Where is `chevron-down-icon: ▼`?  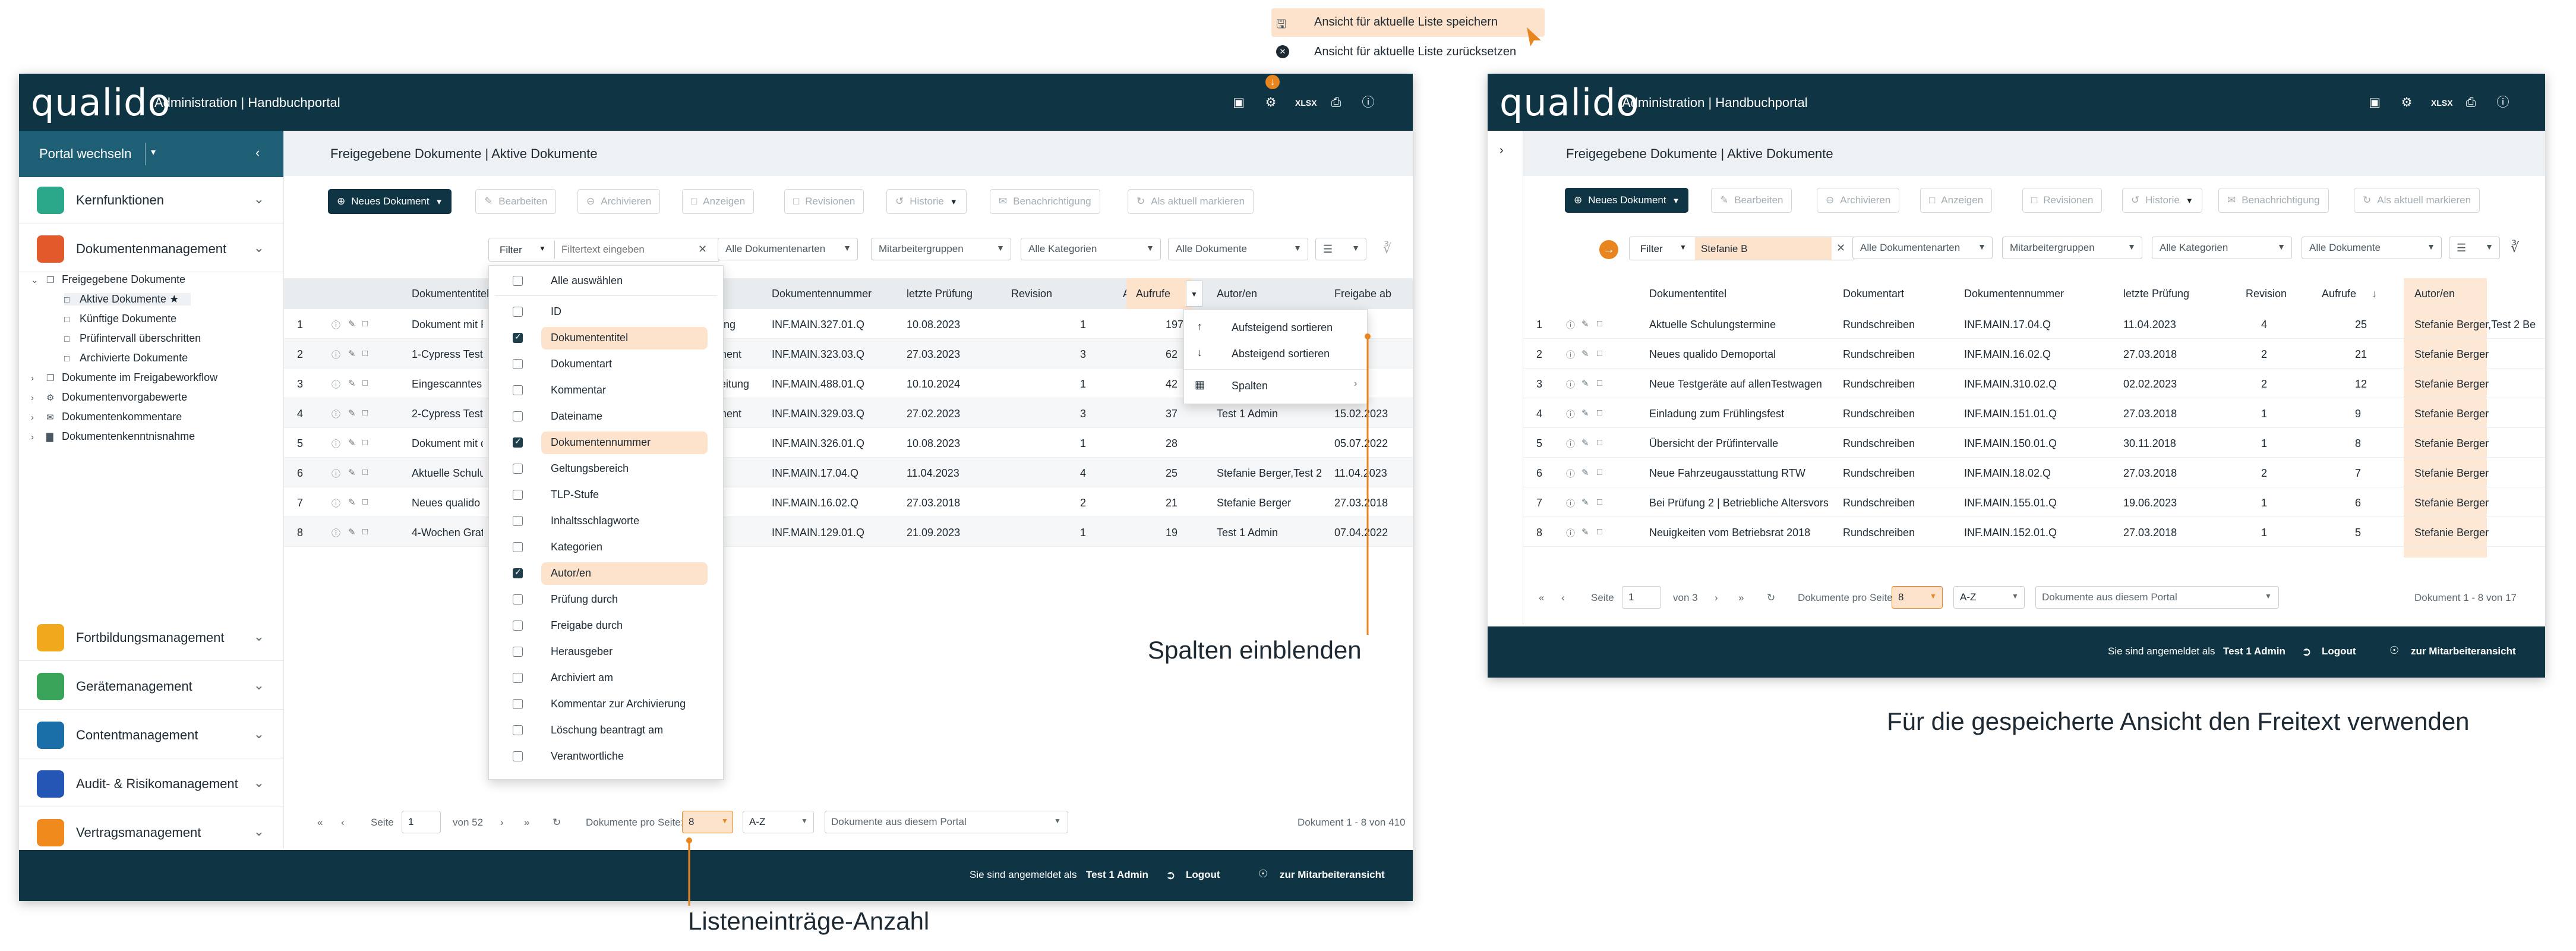
chevron-down-icon: ▼ is located at coordinates (542, 248).